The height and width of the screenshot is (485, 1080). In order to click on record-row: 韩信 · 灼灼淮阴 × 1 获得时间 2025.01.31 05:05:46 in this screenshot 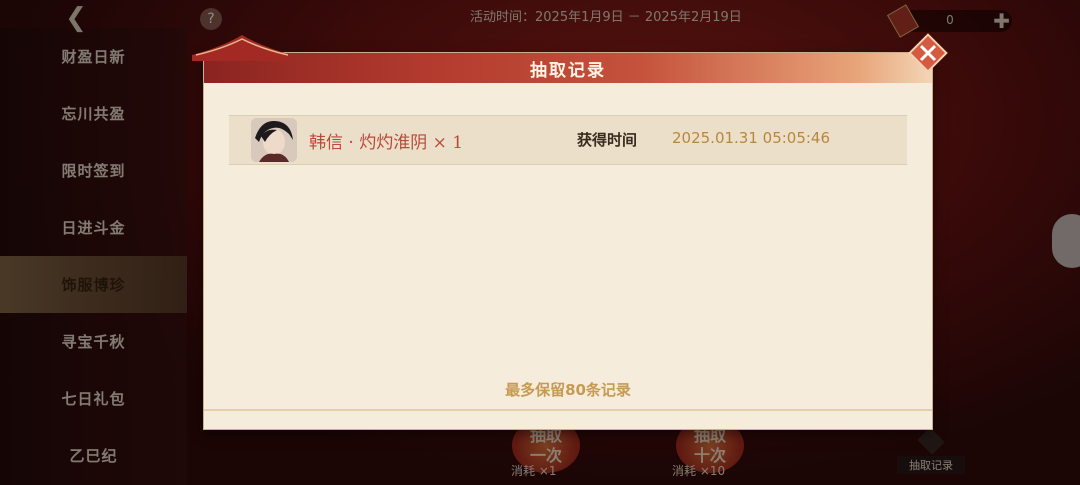, I will do `click(568, 140)`.